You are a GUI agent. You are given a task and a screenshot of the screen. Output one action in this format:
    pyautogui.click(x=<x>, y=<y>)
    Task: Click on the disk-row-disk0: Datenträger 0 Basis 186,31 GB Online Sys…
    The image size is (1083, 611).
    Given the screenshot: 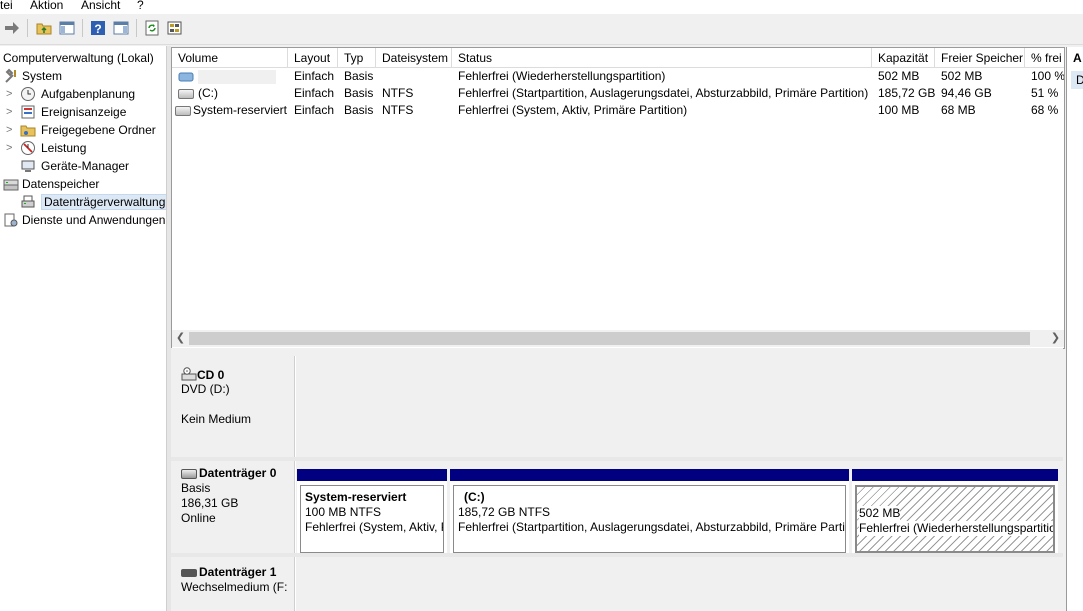 What is the action you would take?
    pyautogui.click(x=617, y=508)
    